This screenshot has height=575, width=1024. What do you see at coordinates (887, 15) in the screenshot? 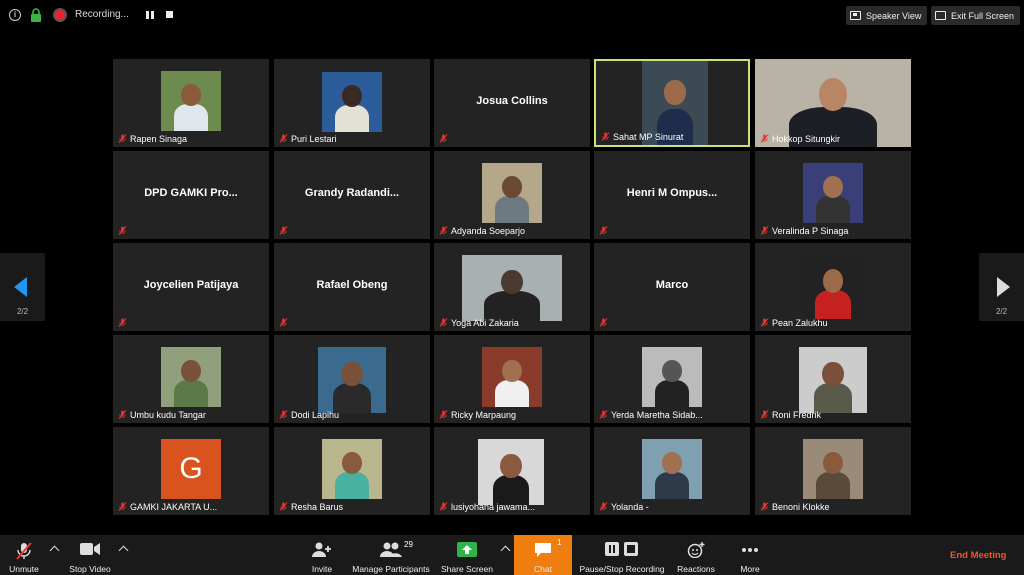
I see `speaker-view-button: Speaker View` at bounding box center [887, 15].